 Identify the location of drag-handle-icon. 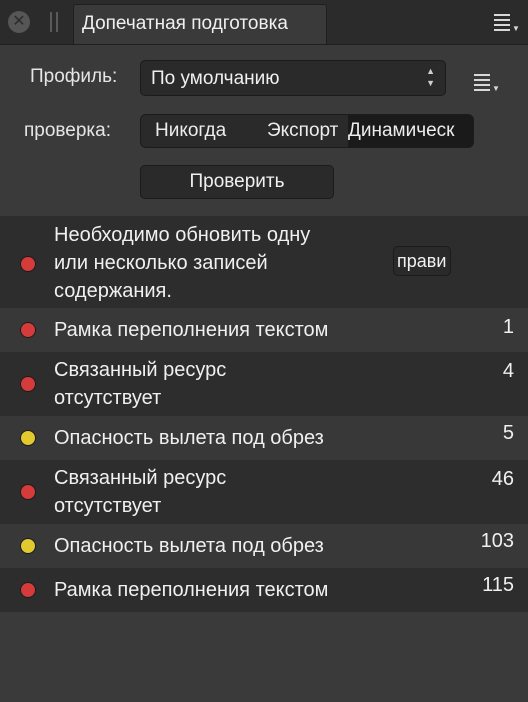
(54, 22).